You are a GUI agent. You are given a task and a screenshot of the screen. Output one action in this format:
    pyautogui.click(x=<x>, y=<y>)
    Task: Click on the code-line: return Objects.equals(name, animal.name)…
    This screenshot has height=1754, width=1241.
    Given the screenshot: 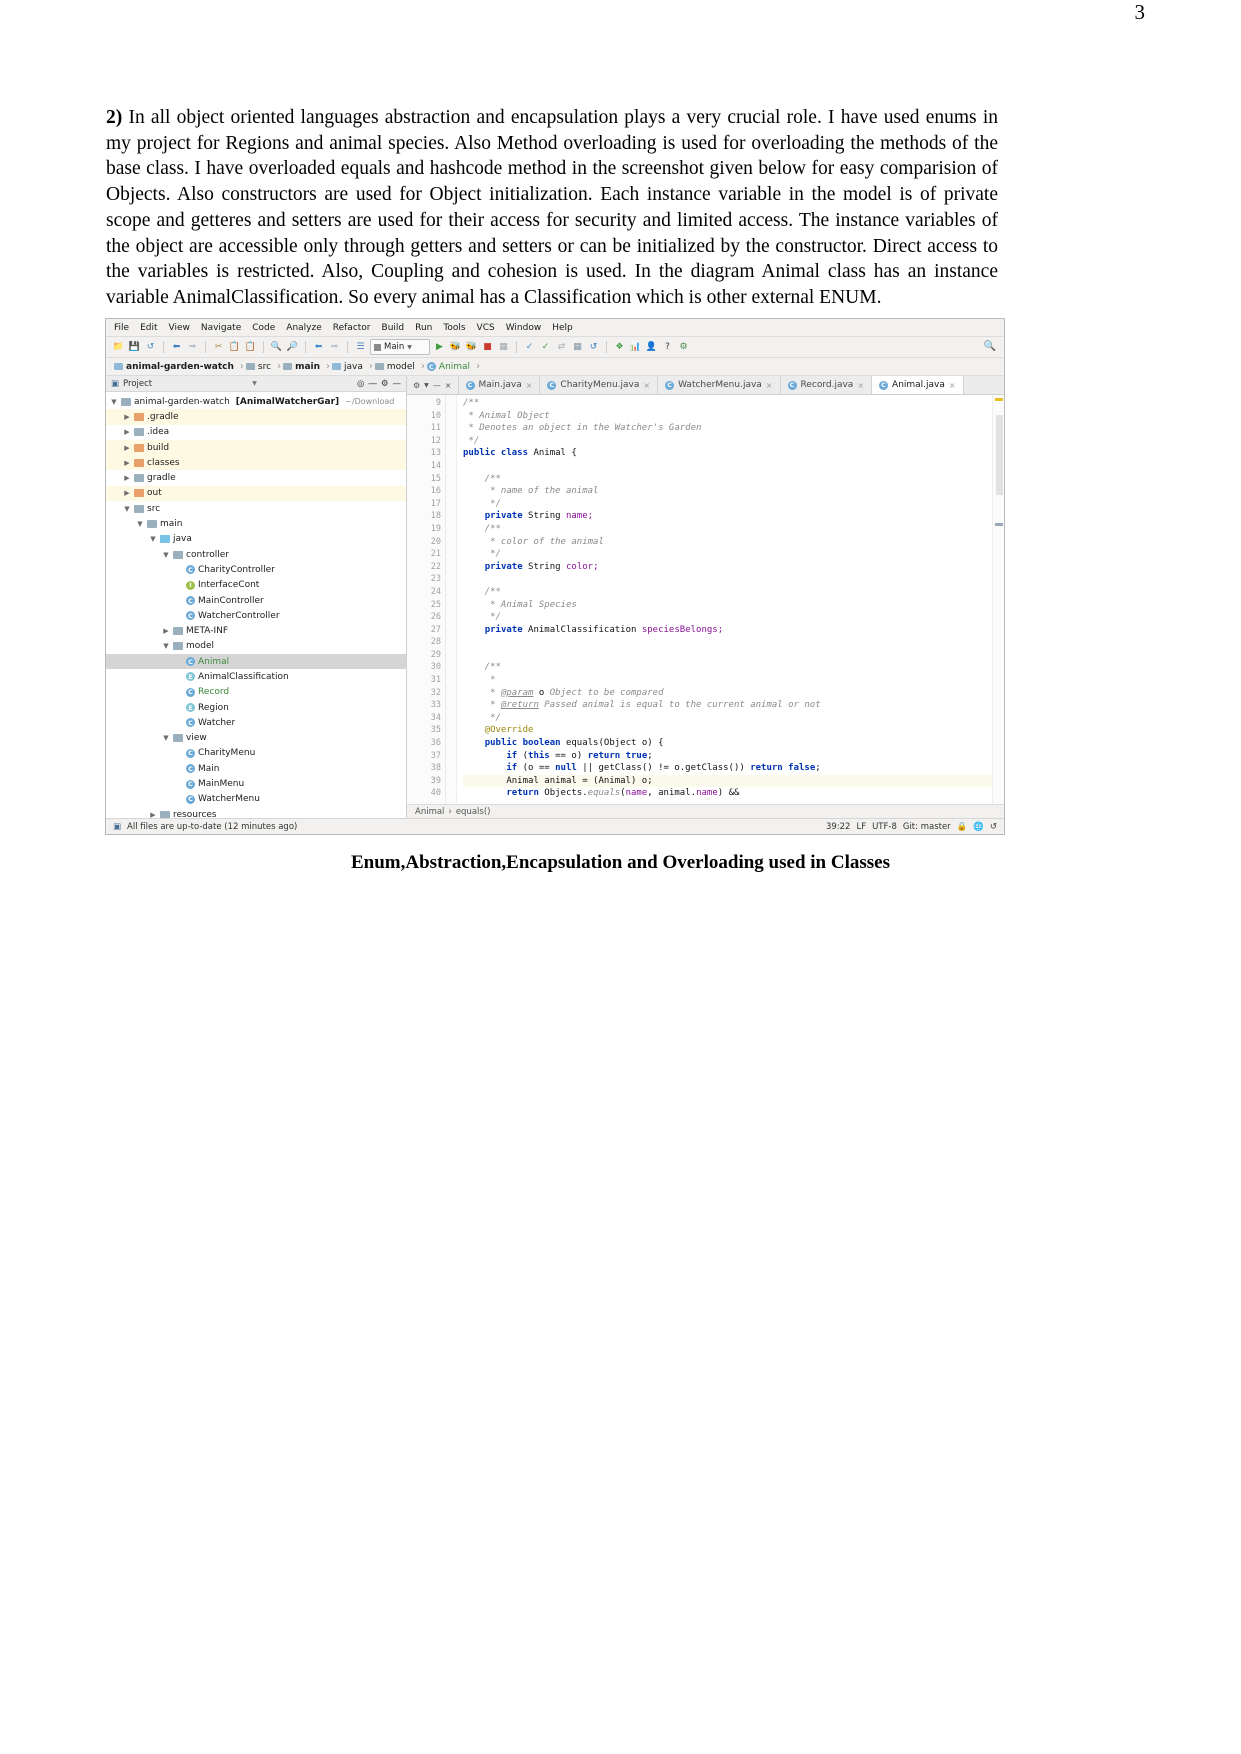 What is the action you would take?
    pyautogui.click(x=733, y=793)
    